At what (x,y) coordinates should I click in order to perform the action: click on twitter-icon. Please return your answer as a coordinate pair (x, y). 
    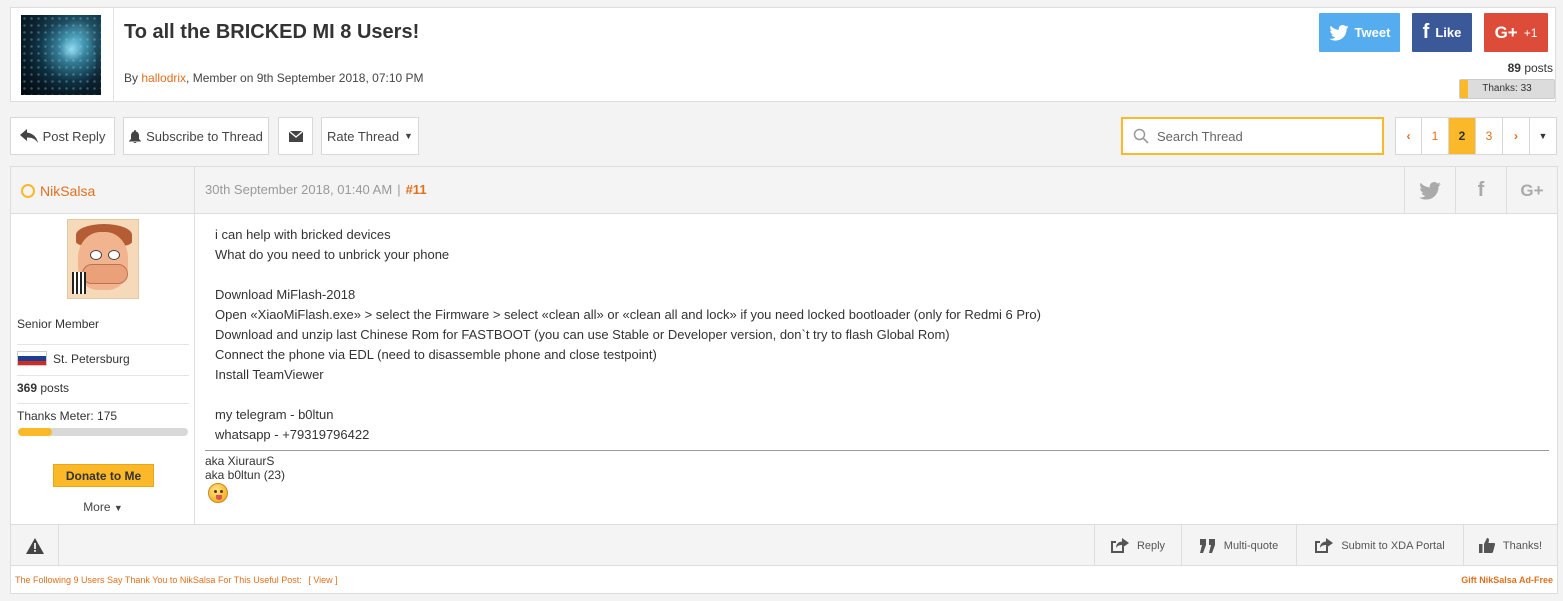
    Looking at the image, I should click on (1338, 32).